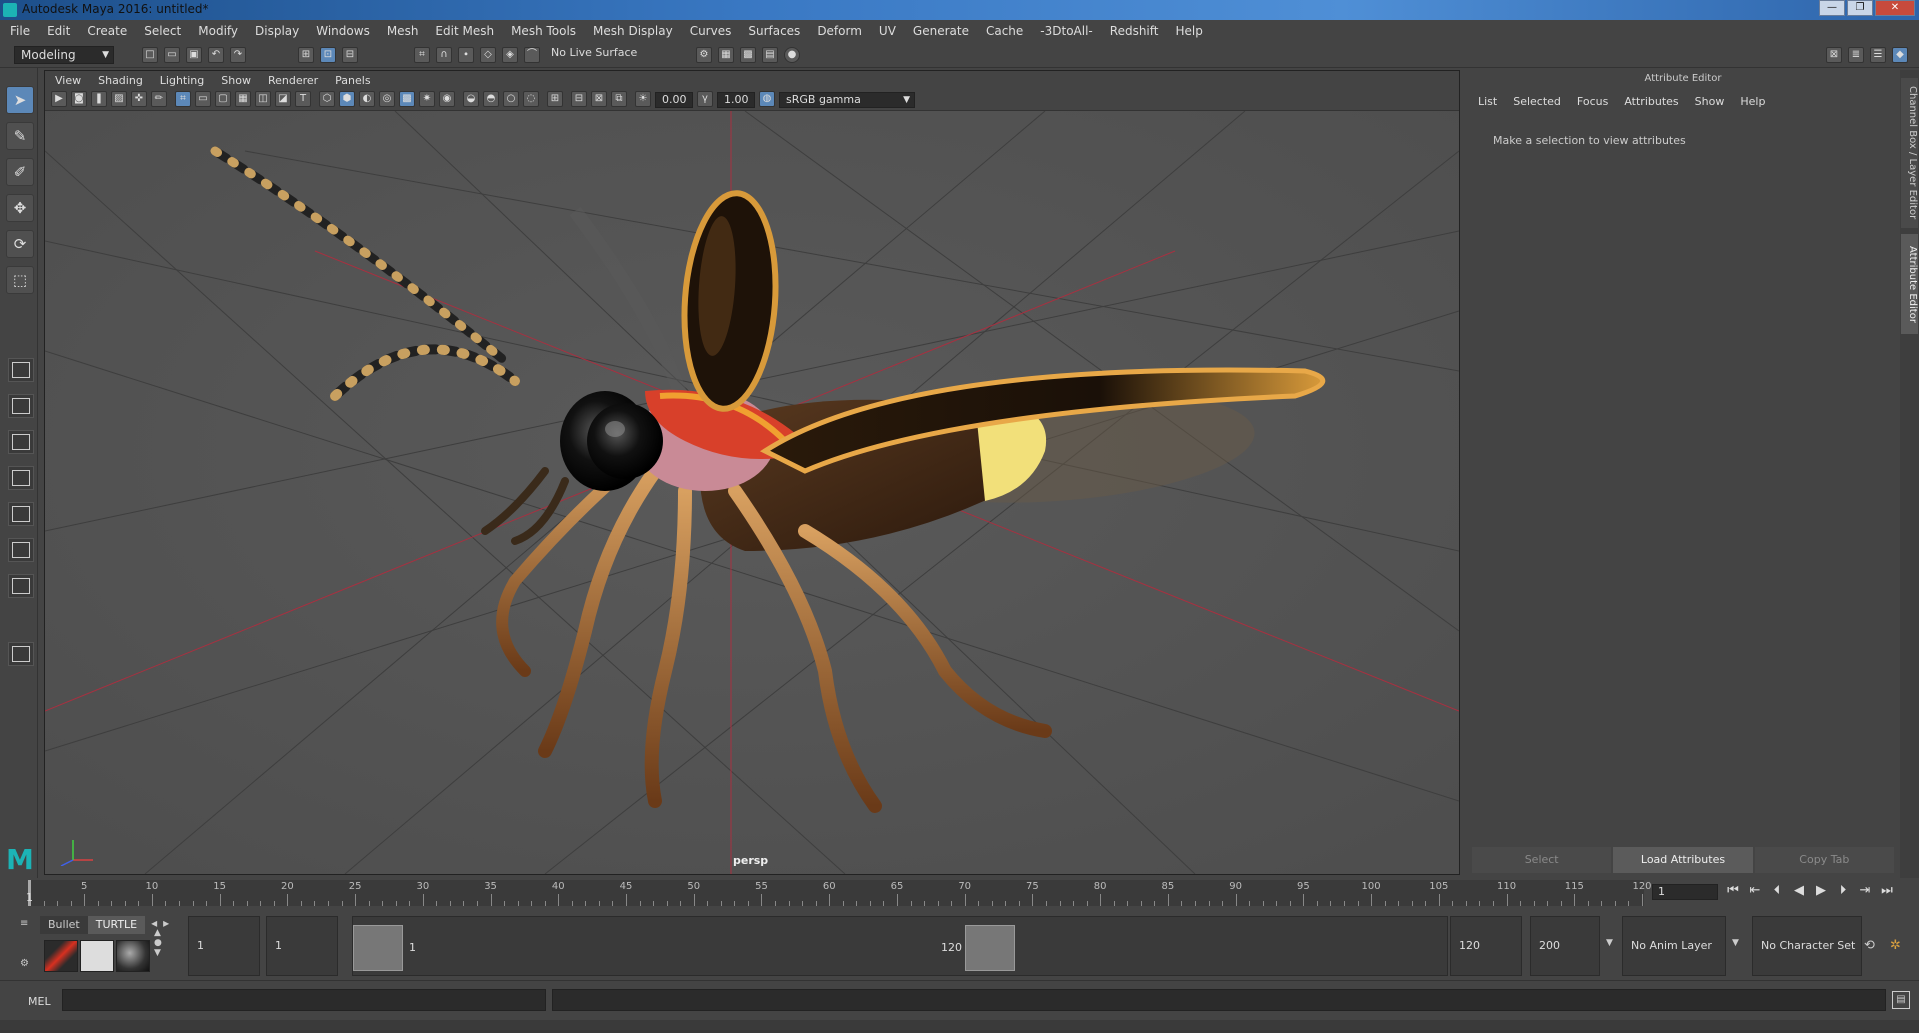 This screenshot has height=1033, width=1919. Describe the element at coordinates (510, 55) in the screenshot. I see `snap-surface-icon: ◈` at that location.